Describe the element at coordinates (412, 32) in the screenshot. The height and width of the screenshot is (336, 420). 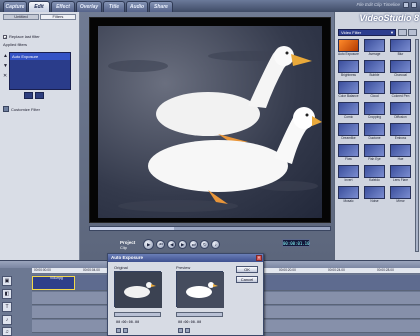
I see `library-options-button` at that location.